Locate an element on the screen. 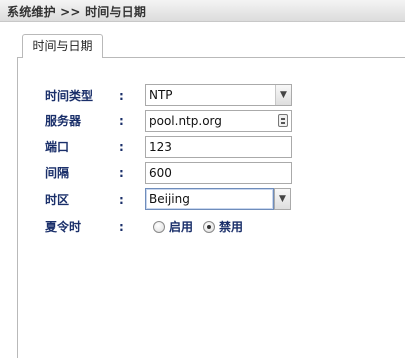 The width and height of the screenshot is (405, 358). interval-input: 600 is located at coordinates (218, 173).